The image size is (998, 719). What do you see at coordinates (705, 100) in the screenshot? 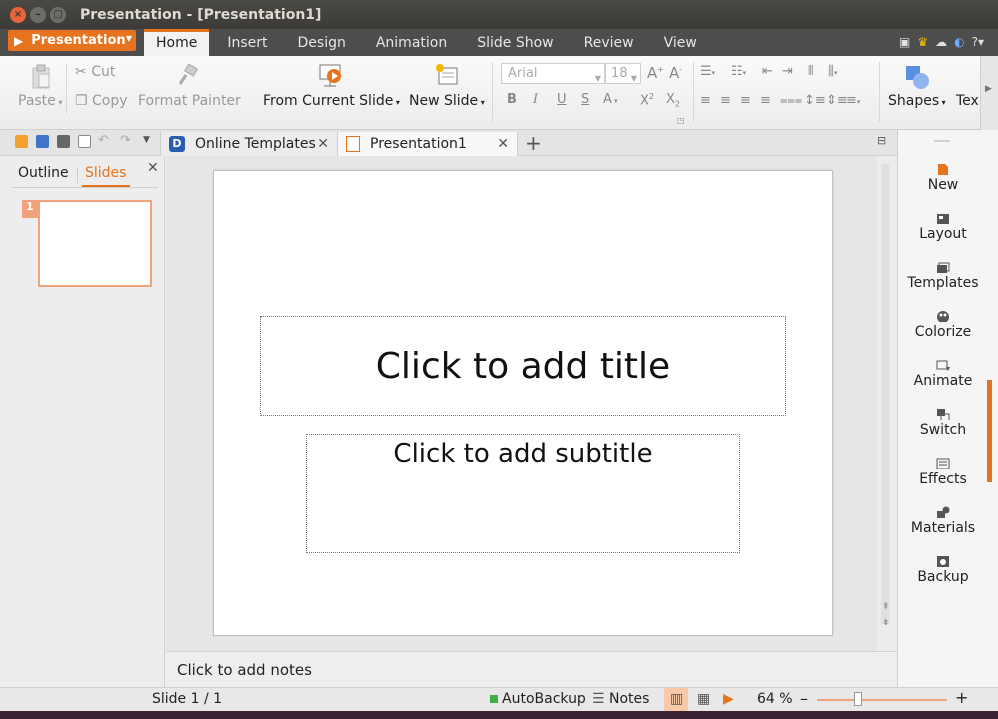
I see `align-left-button: ≡` at bounding box center [705, 100].